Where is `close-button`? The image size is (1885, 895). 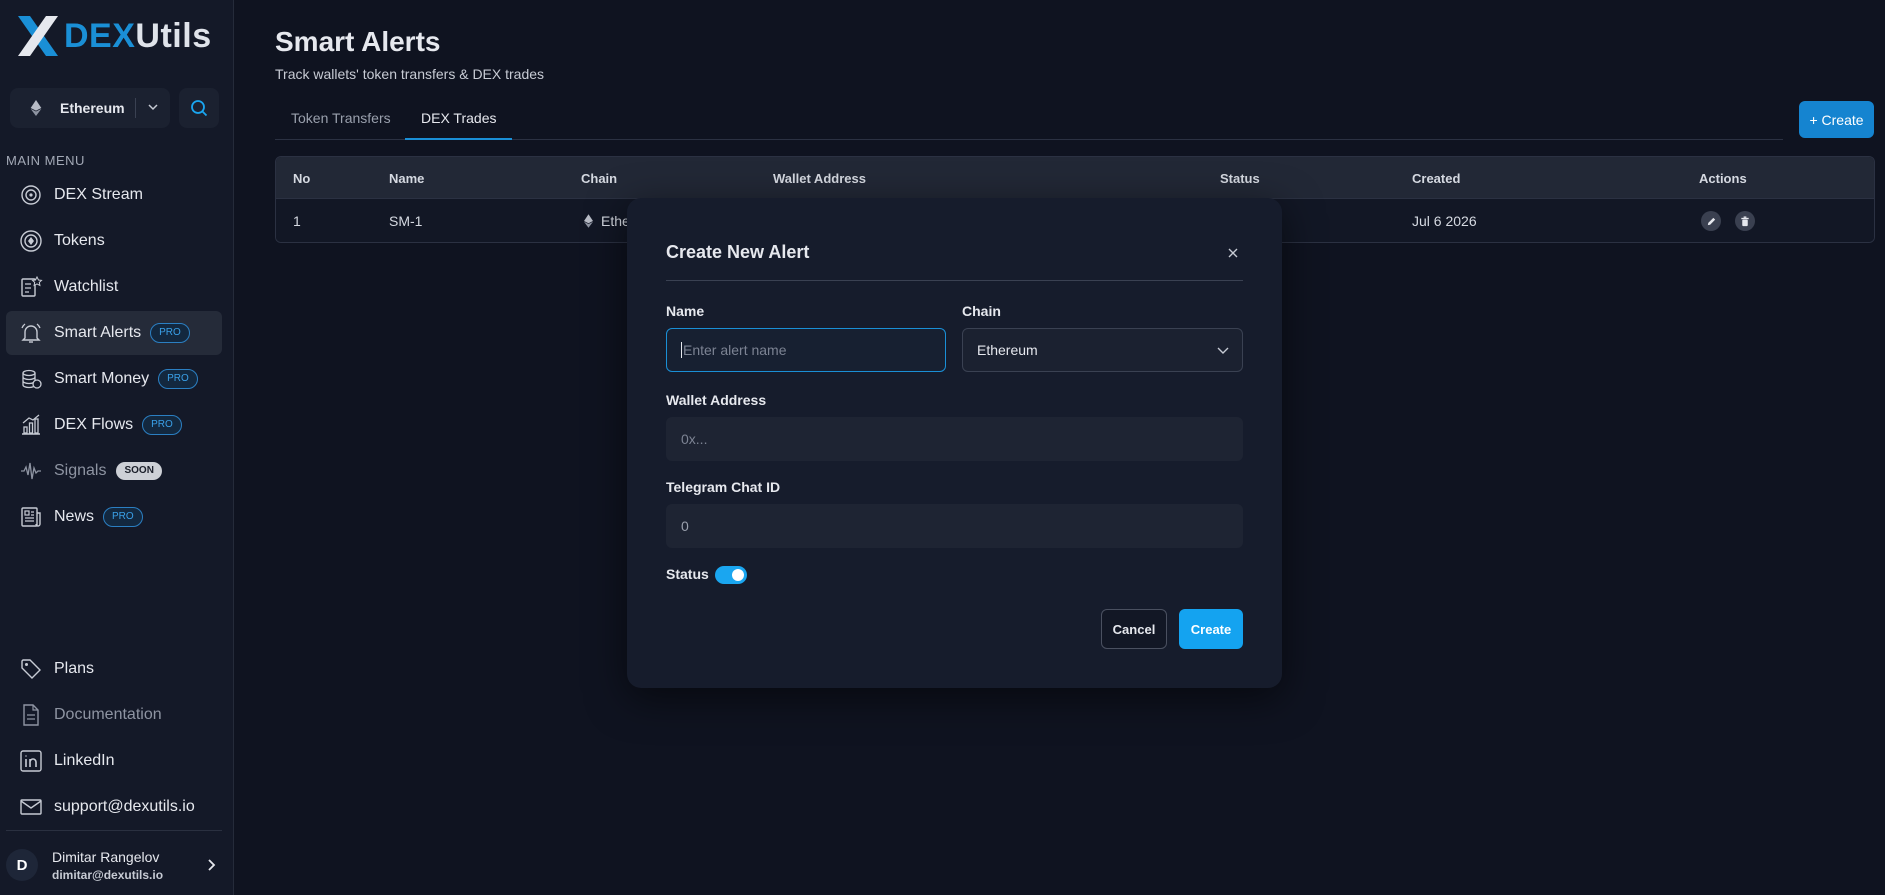 close-button is located at coordinates (1233, 253).